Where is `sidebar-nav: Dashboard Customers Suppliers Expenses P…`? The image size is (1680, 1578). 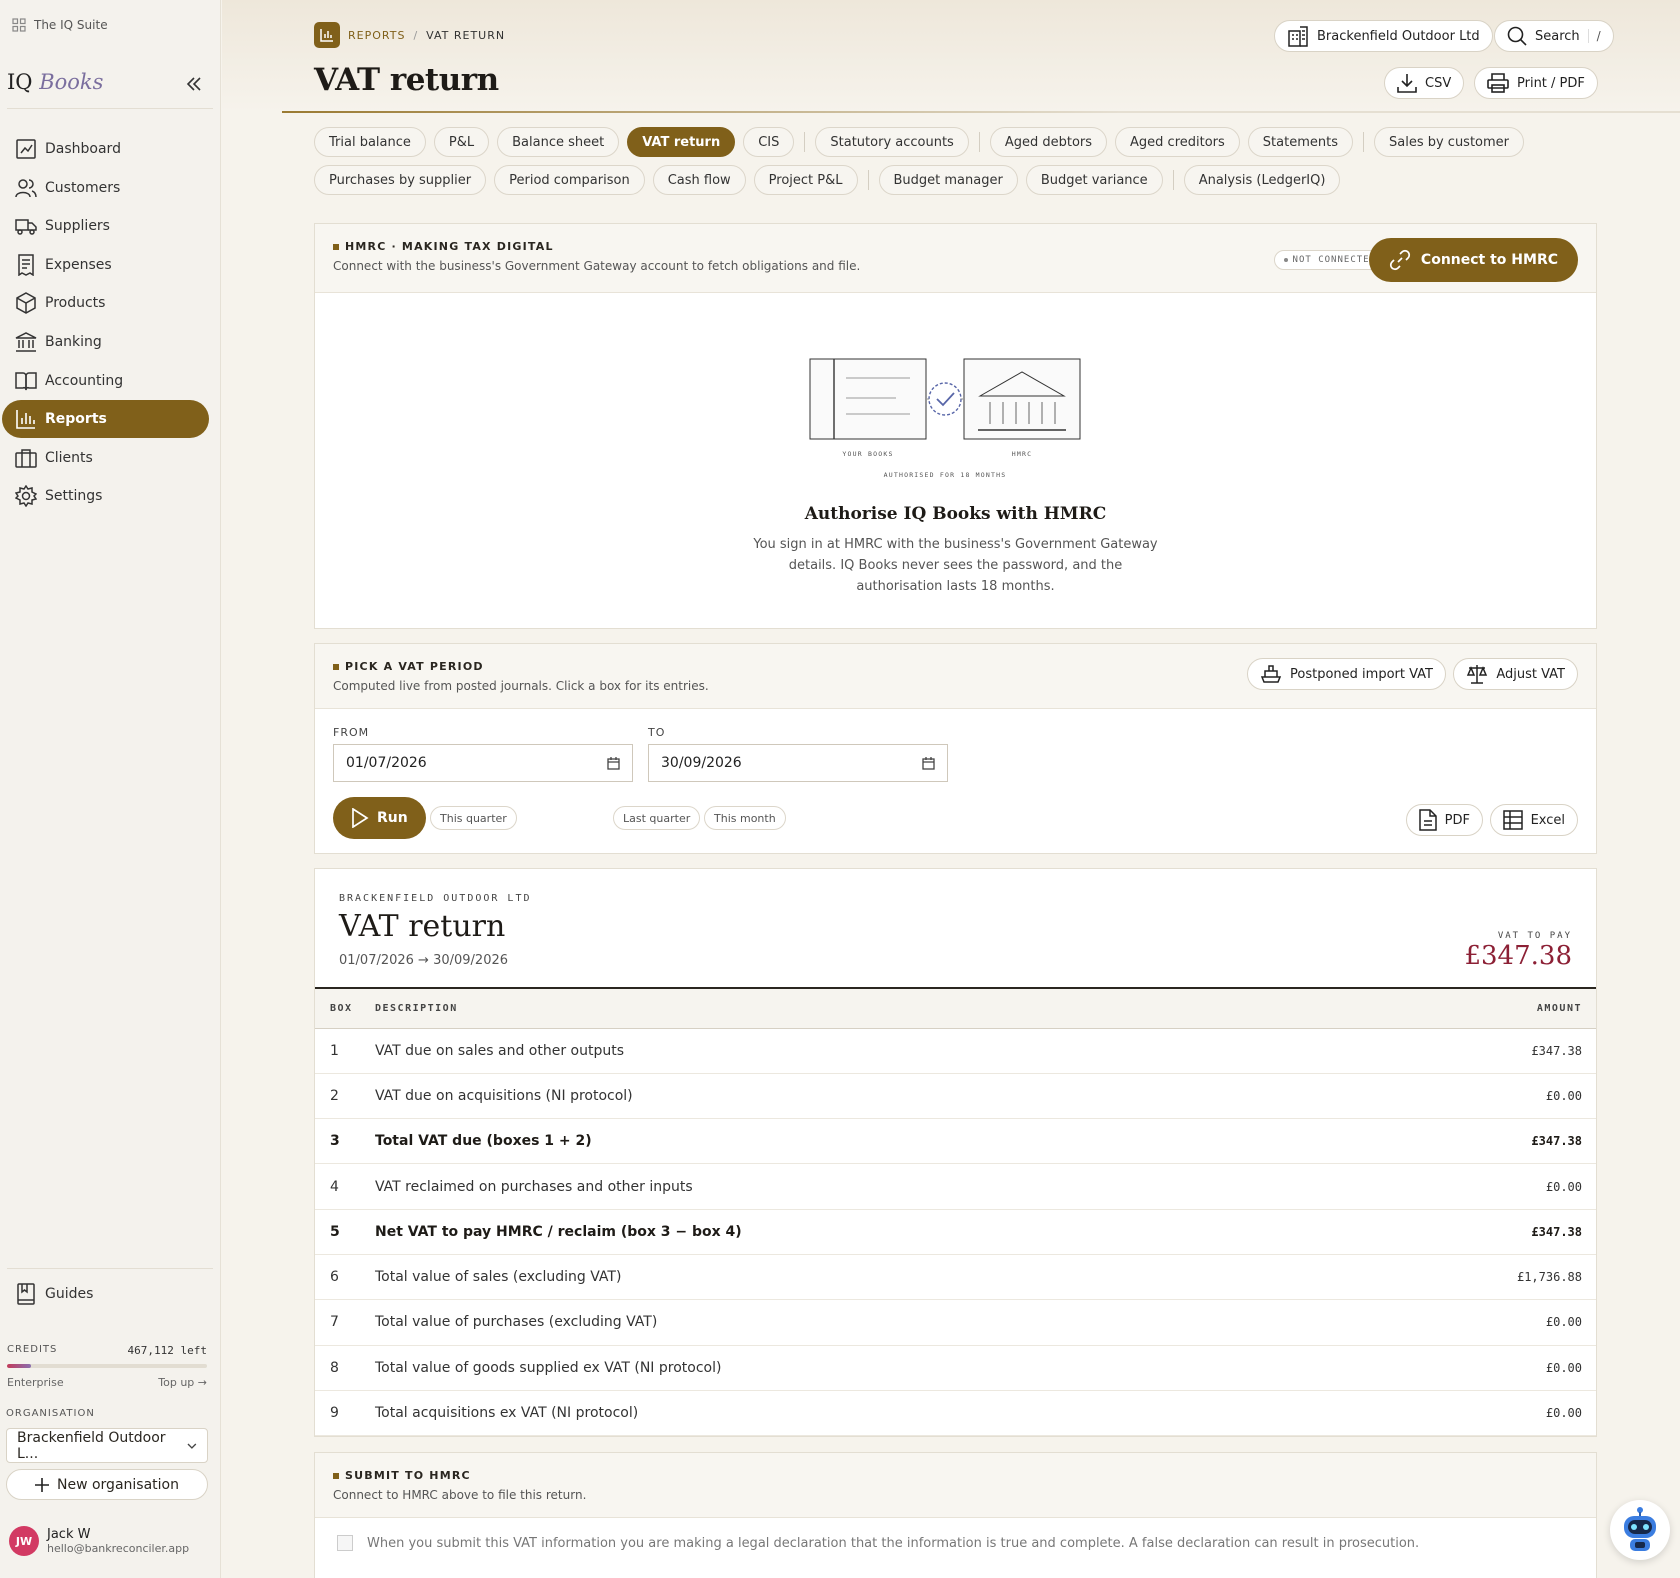 sidebar-nav: Dashboard Customers Suppliers Expenses P… is located at coordinates (110, 323).